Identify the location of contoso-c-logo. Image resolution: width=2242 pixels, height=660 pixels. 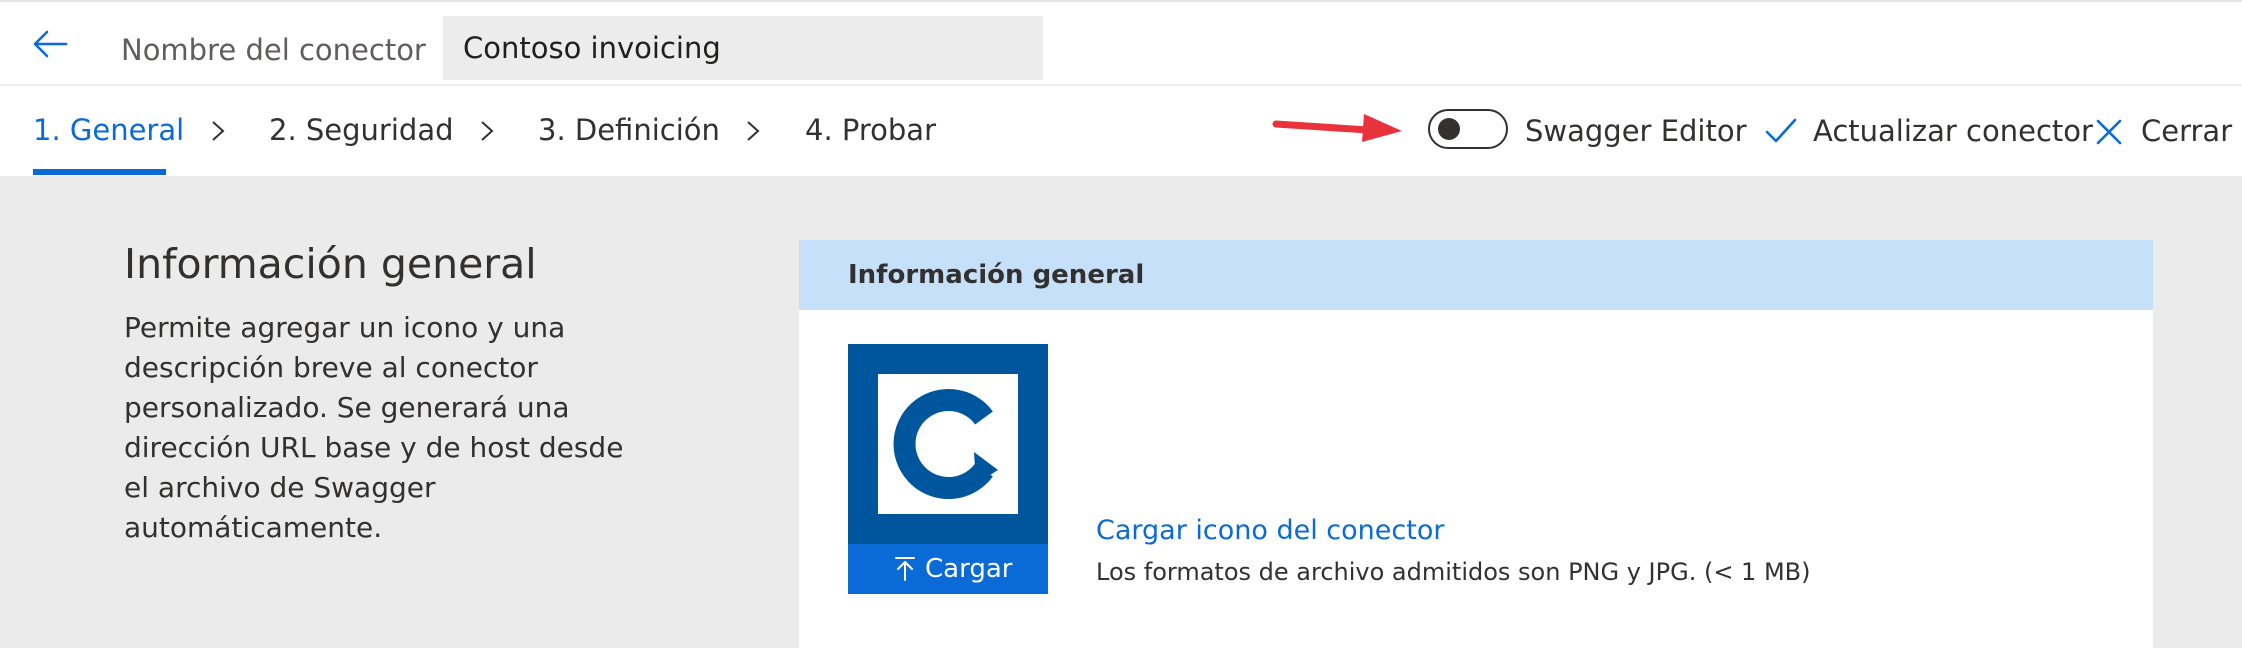
(945, 444).